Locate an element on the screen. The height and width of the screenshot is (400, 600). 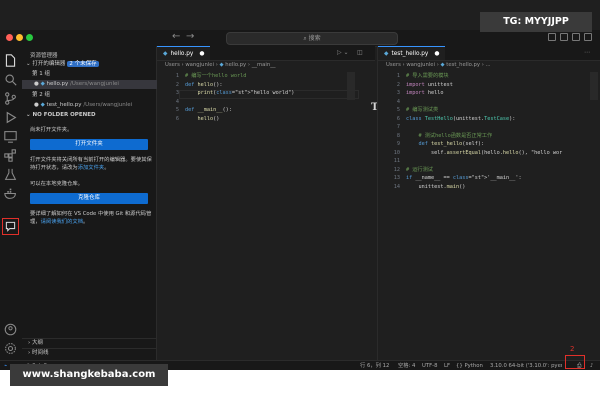
timeline-section: › 时间线 is located at coordinates (89, 352).